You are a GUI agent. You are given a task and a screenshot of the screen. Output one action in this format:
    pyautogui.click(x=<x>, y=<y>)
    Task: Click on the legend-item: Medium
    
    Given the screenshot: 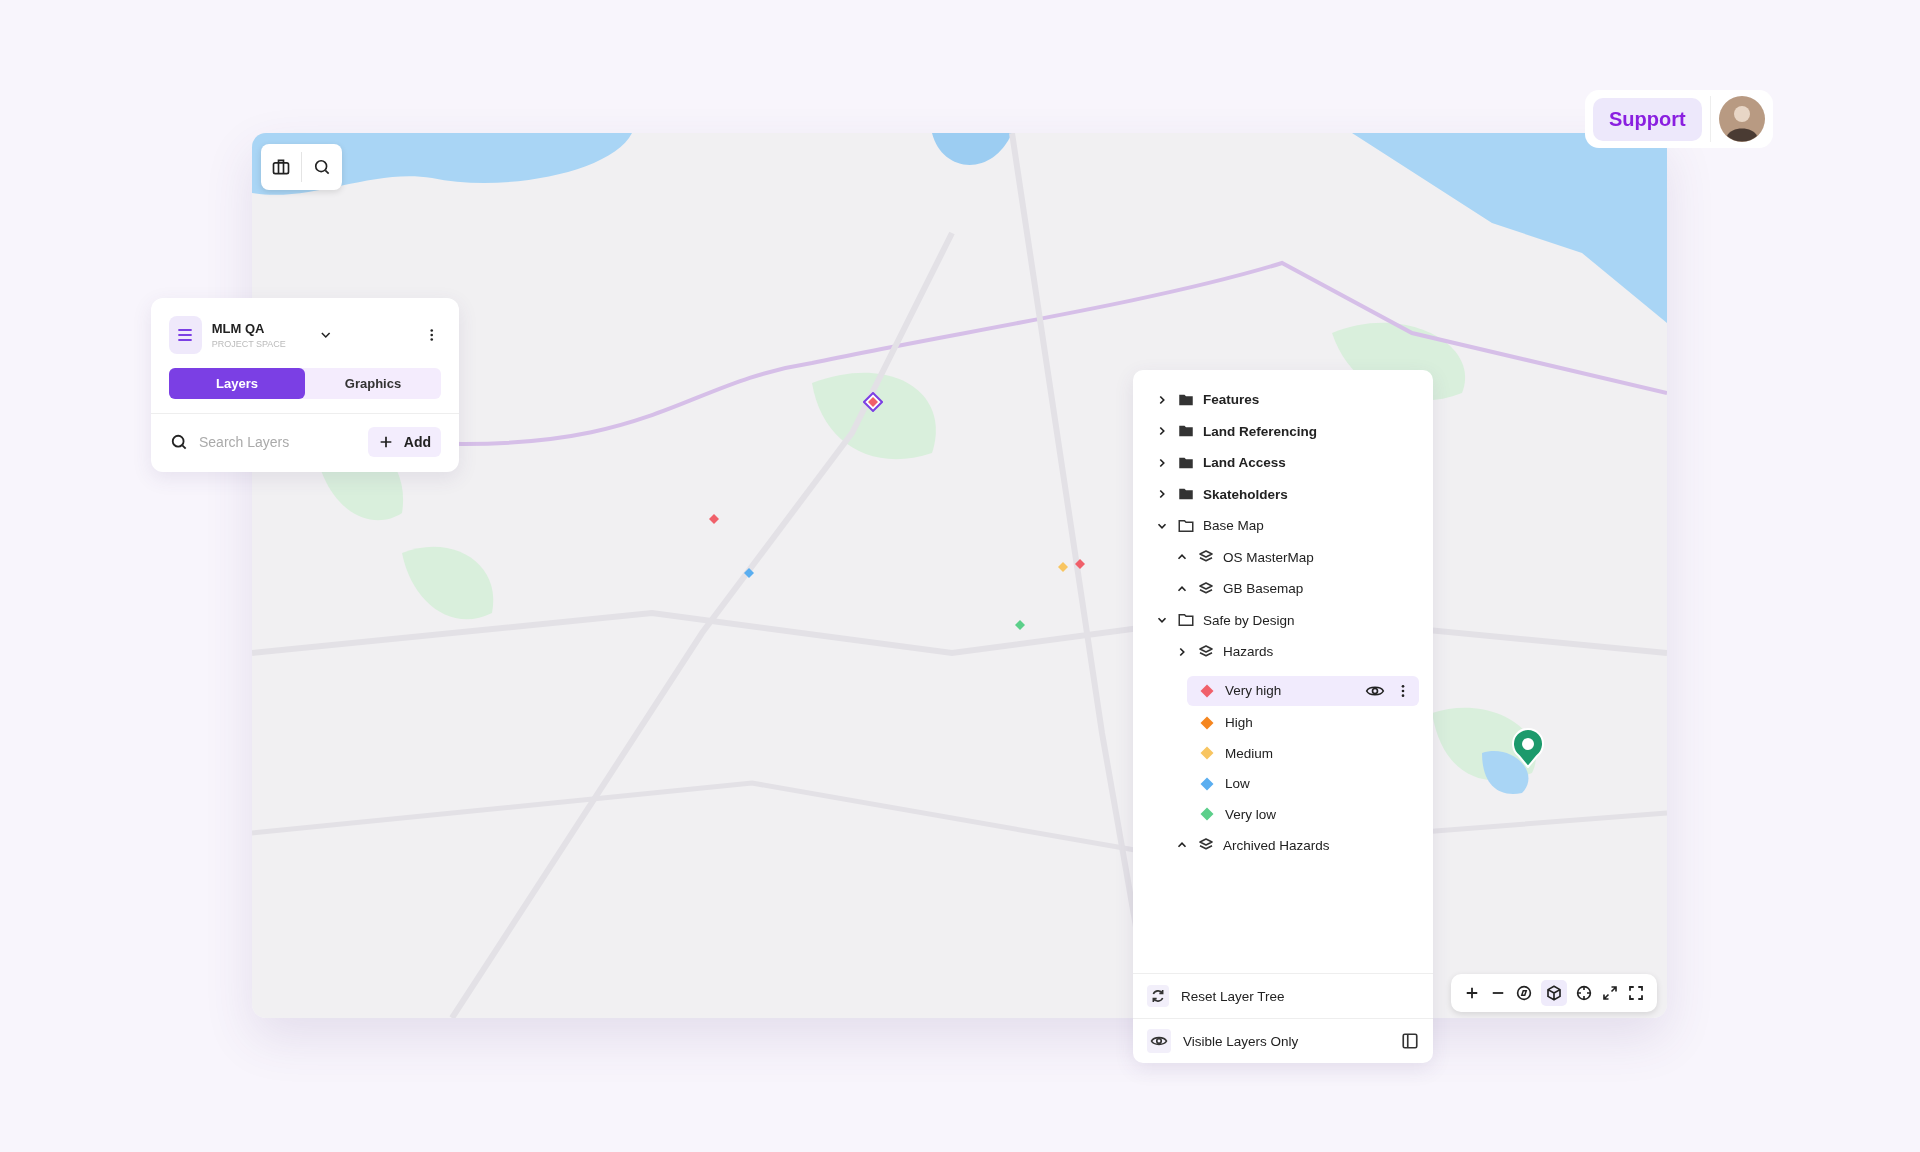 What is the action you would take?
    pyautogui.click(x=1303, y=753)
    